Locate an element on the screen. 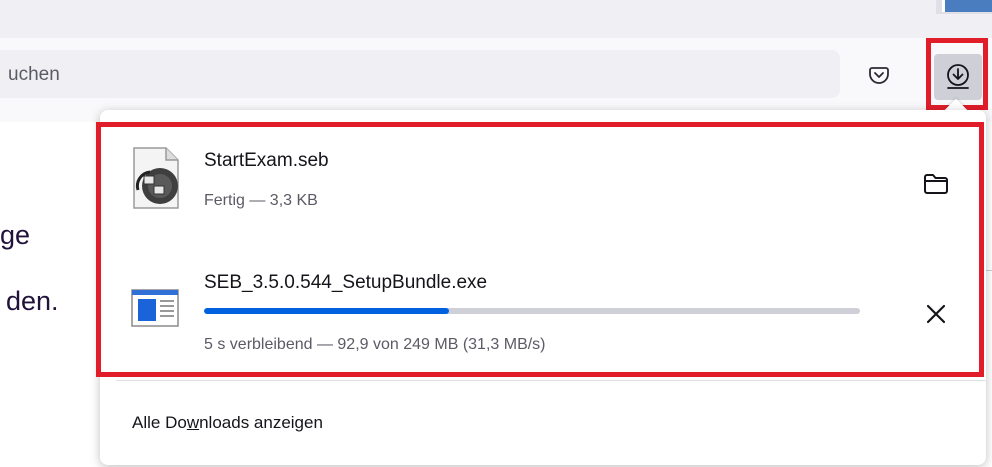  pocket-button is located at coordinates (879, 75).